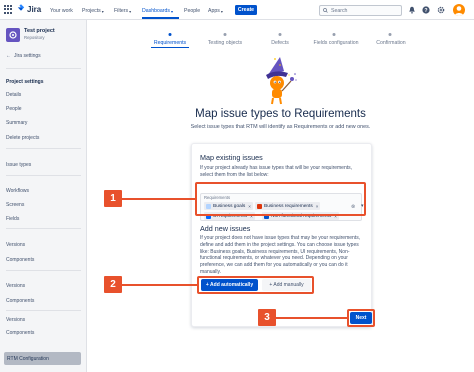  I want to click on step-dot-defects, so click(280, 34).